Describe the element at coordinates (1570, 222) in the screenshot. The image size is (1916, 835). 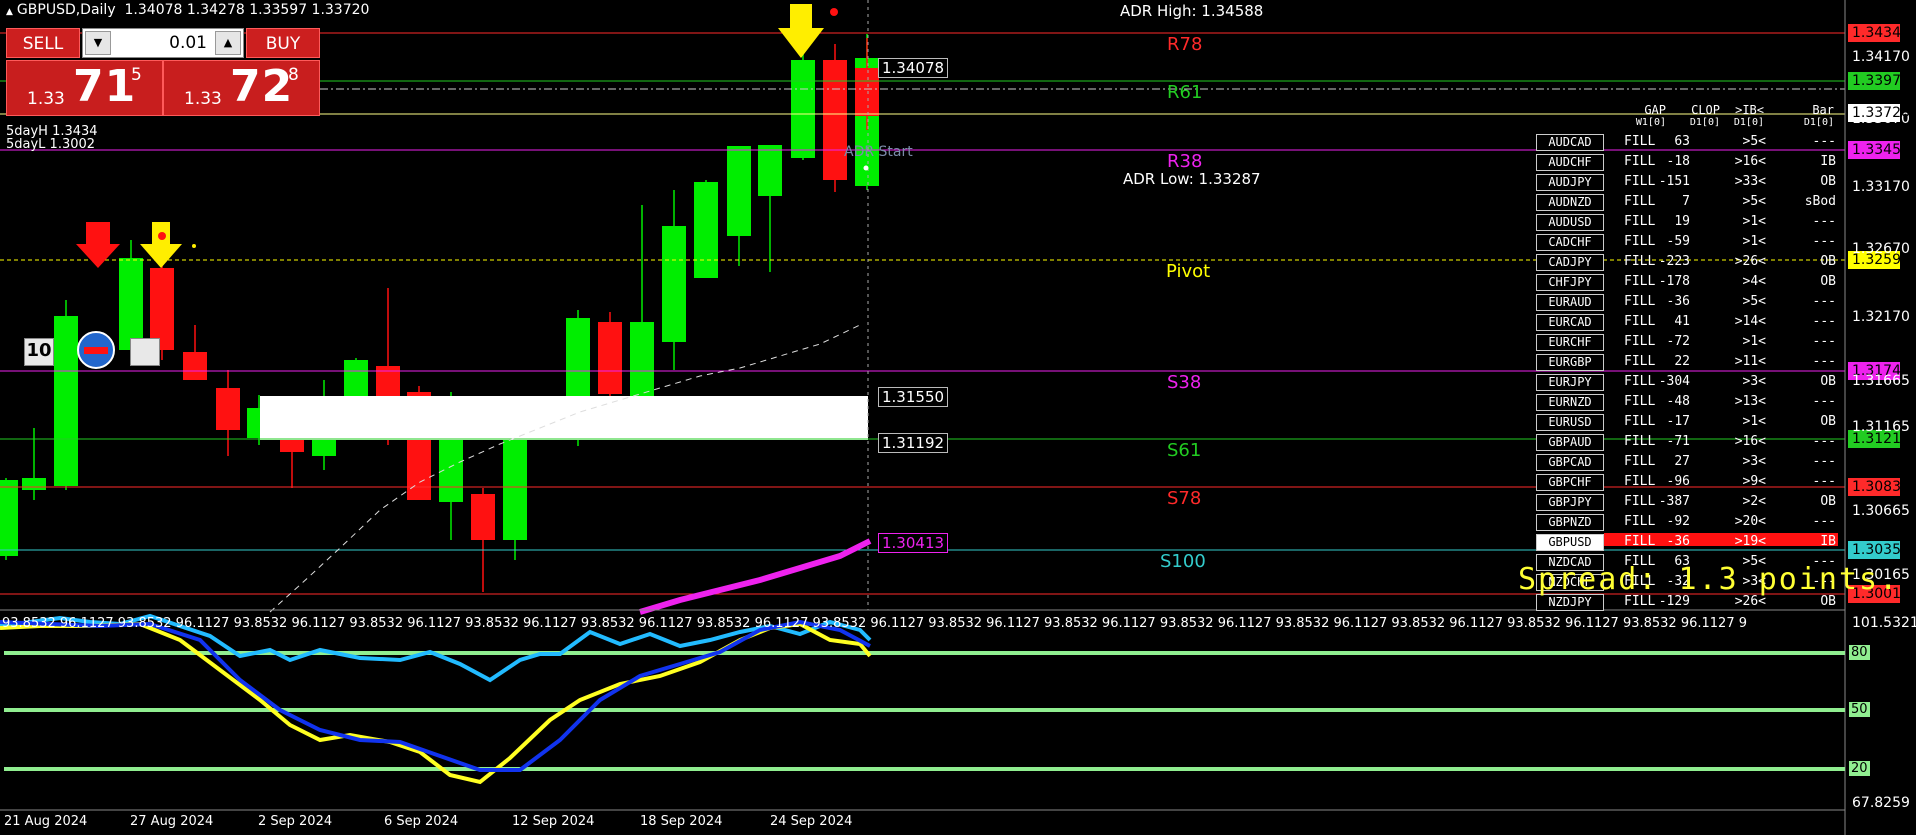
I see `dashboard-symbol-button: AUDUSD` at that location.